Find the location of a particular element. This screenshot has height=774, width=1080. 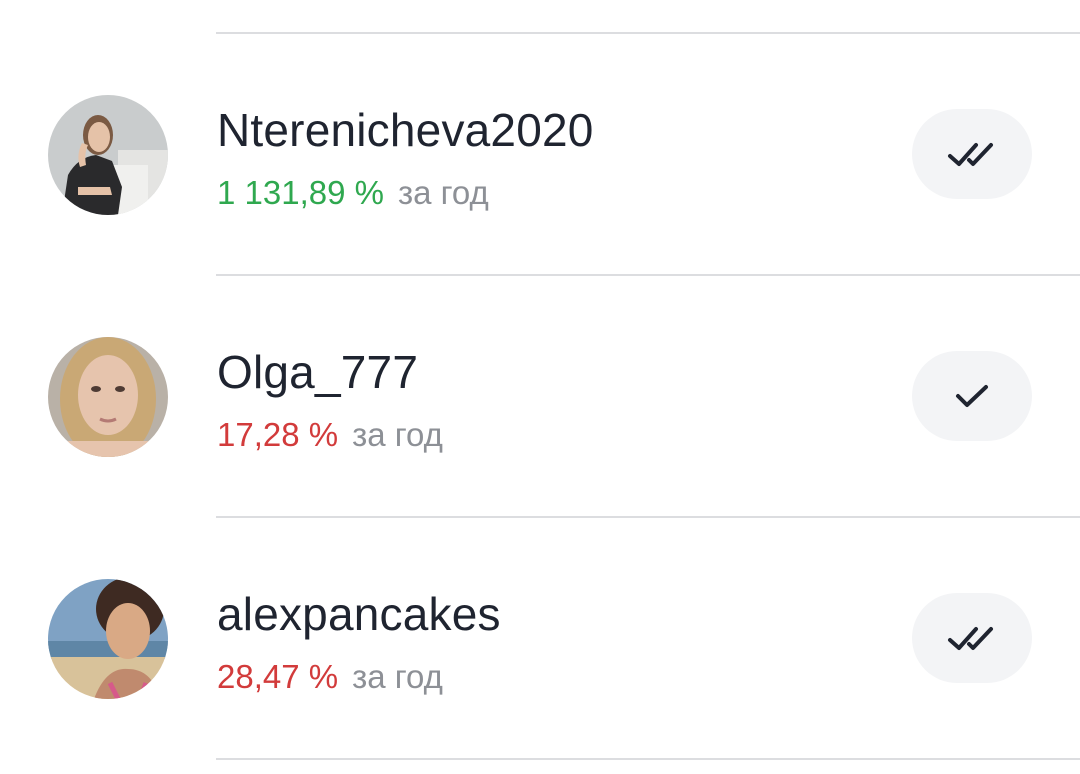

return-percent: 17,28 % is located at coordinates (278, 434).